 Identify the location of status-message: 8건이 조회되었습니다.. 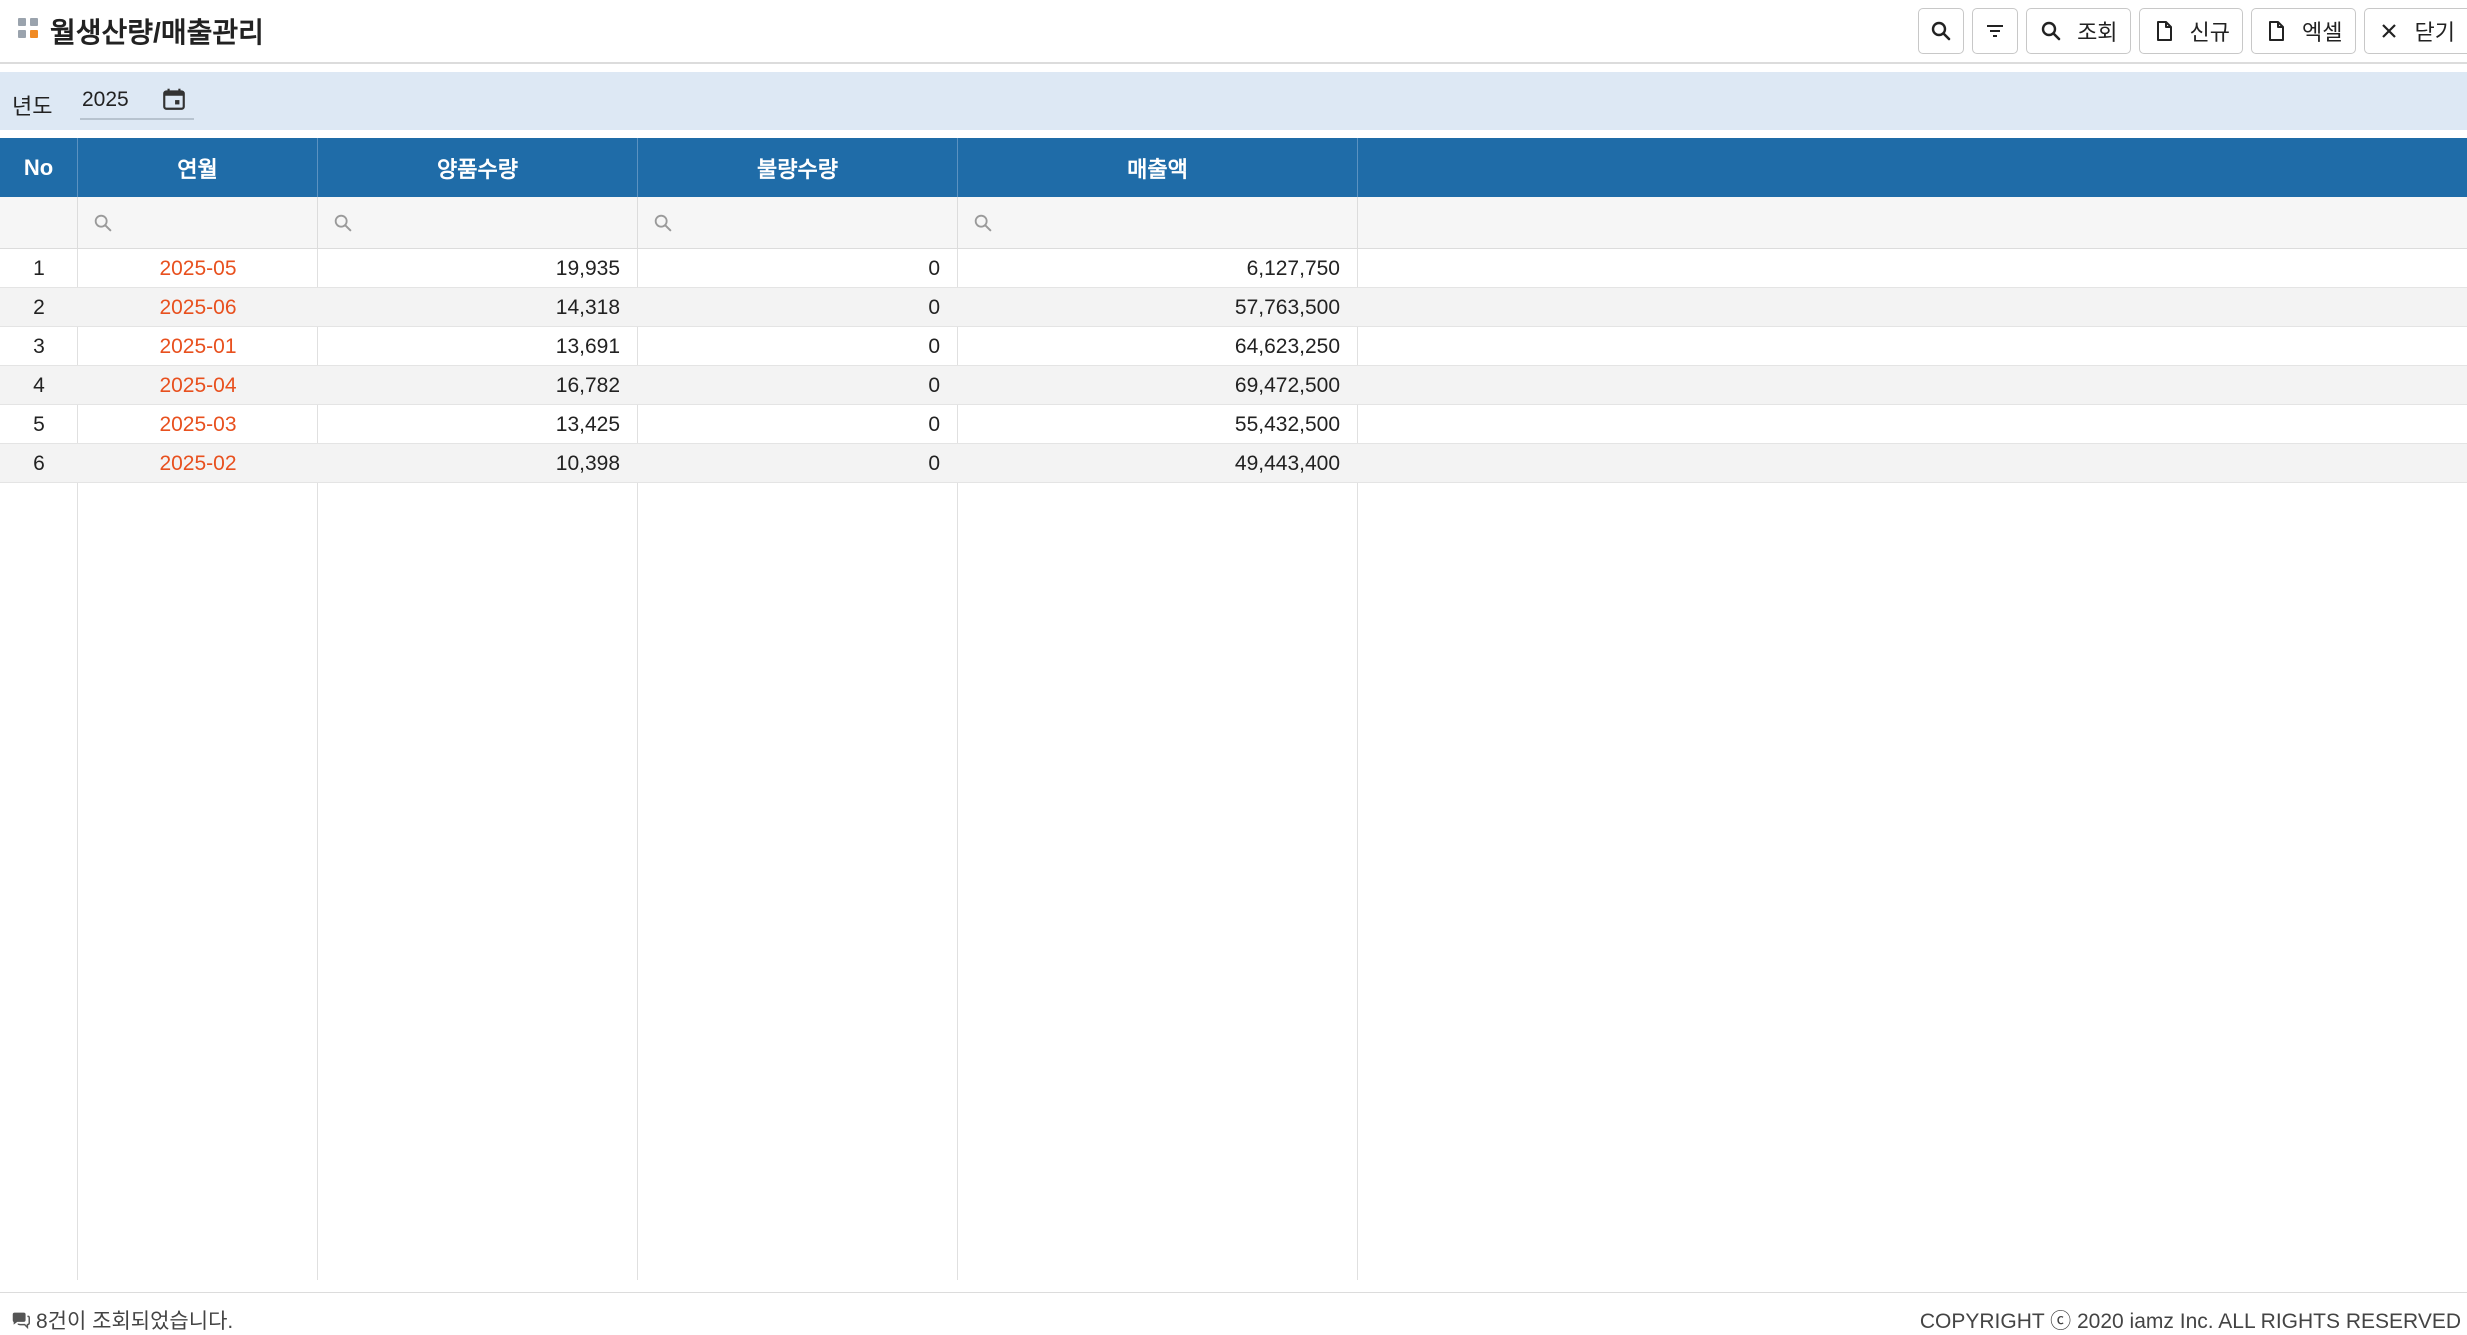
(121, 1320).